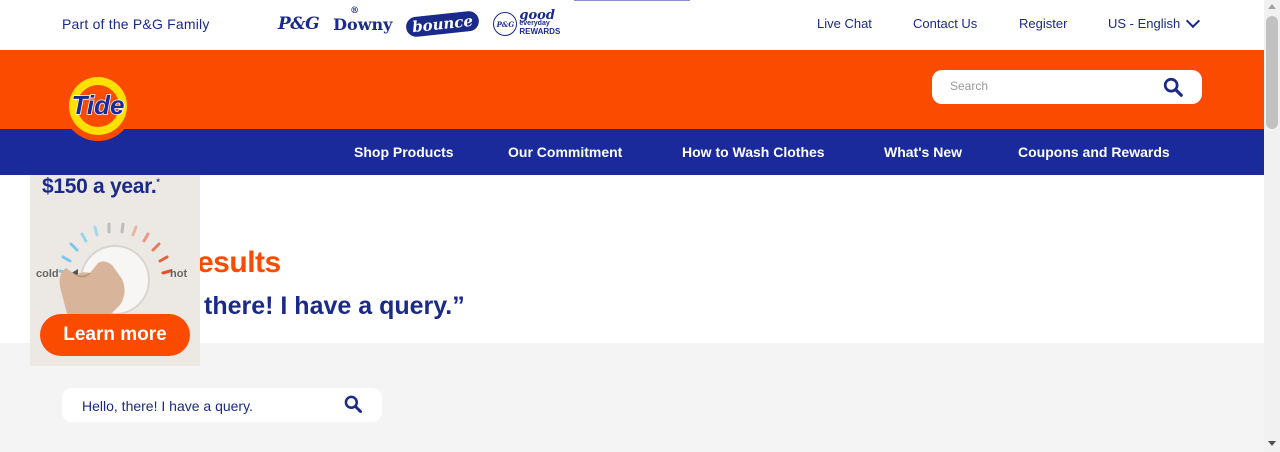 The image size is (1280, 452). Describe the element at coordinates (1193, 21) in the screenshot. I see `chevron-down-icon` at that location.